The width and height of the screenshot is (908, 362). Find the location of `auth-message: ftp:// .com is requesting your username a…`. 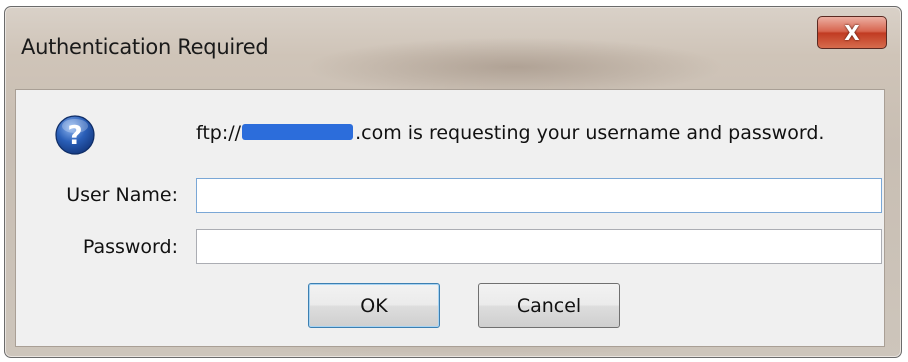

auth-message: ftp:// .com is requesting your username a… is located at coordinates (510, 133).